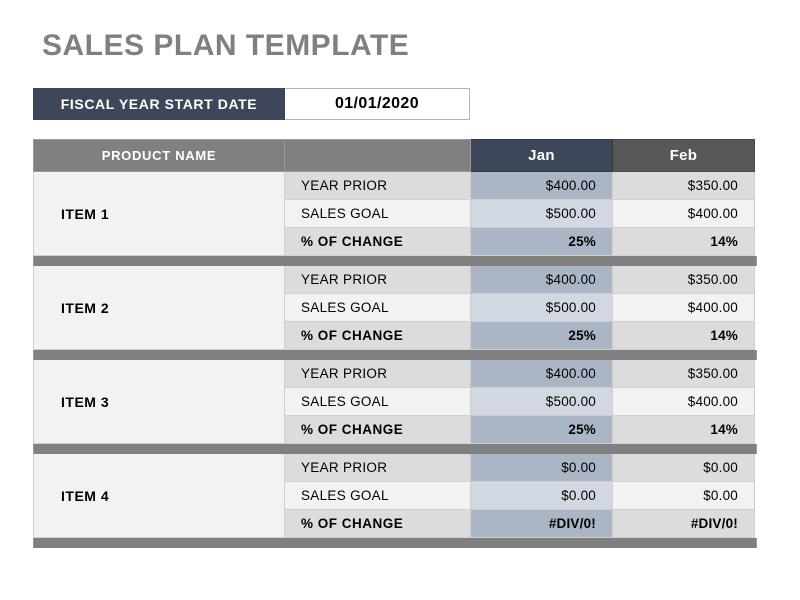 The image size is (800, 600). I want to click on fiscal-year-start-date-input: 01/01/2020, so click(377, 104).